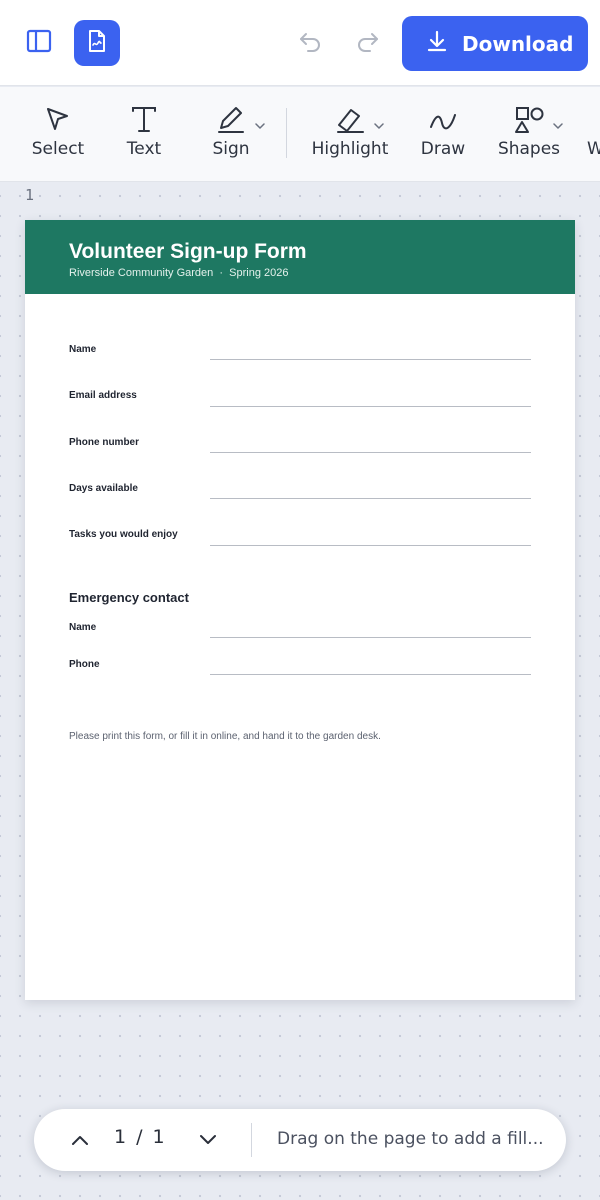  Describe the element at coordinates (370, 406) in the screenshot. I see `field-line-email` at that location.